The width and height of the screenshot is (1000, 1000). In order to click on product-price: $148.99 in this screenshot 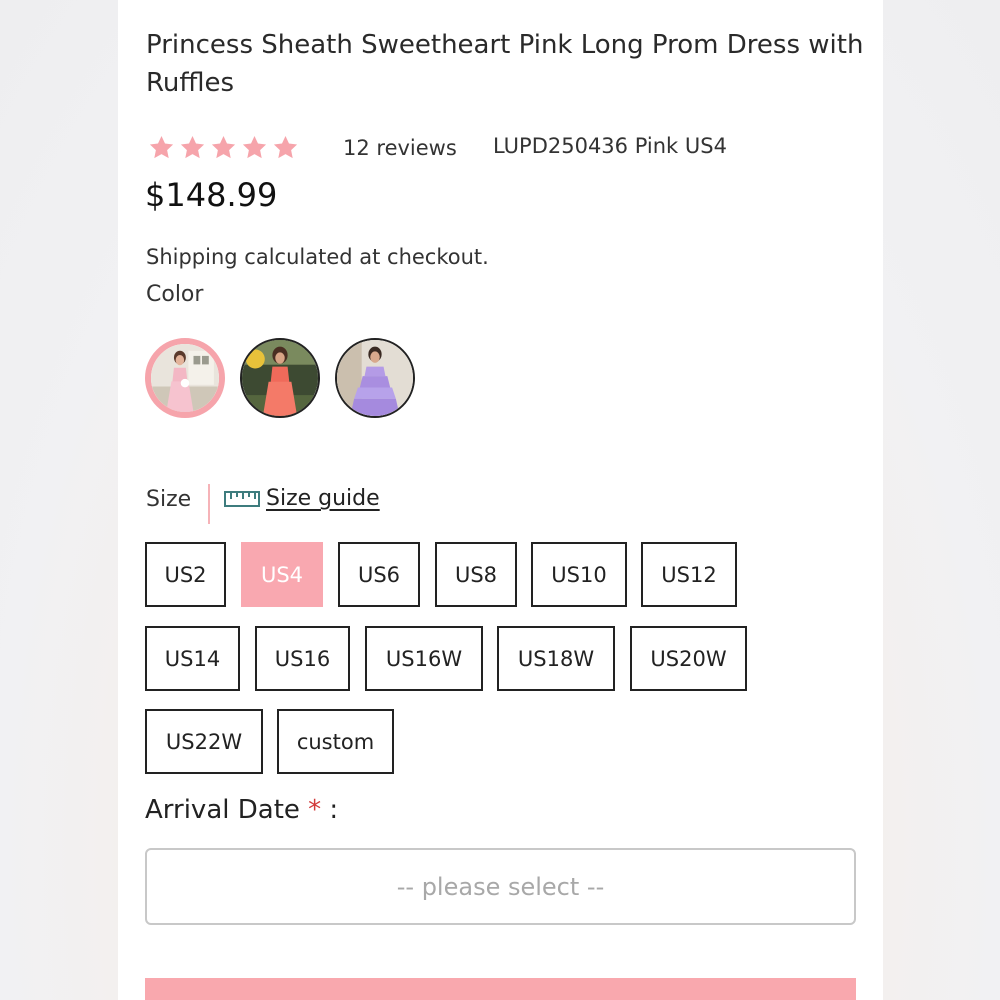, I will do `click(211, 195)`.